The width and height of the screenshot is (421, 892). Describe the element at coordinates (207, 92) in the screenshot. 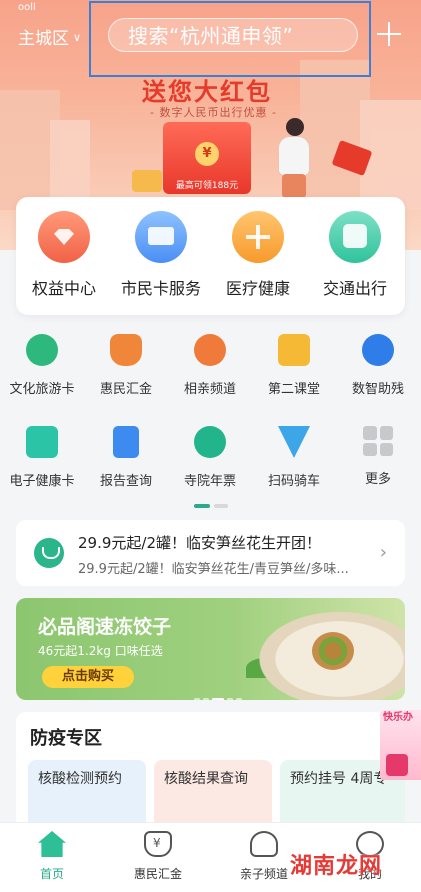

I see `promo-title: 送您大红包` at that location.